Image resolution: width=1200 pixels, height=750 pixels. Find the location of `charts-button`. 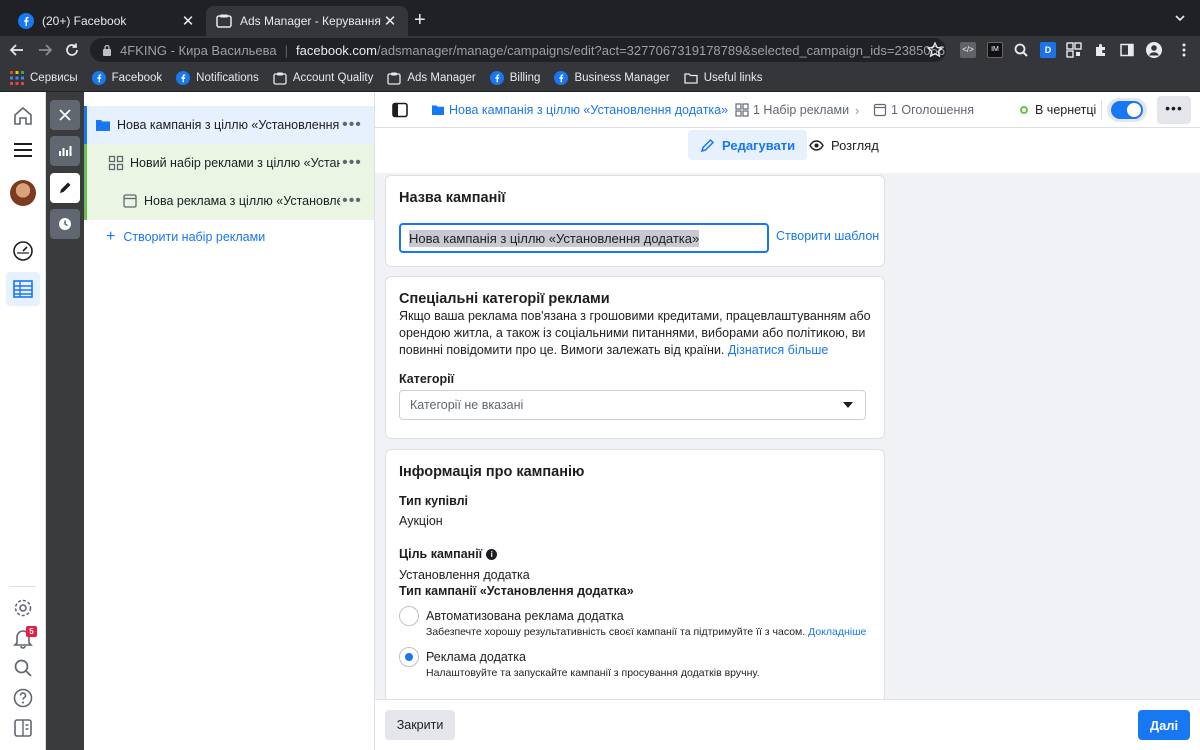

charts-button is located at coordinates (65, 151).